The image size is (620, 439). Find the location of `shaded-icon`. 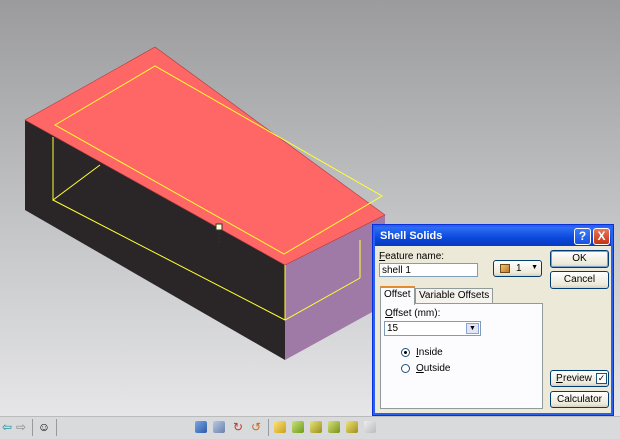

shaded-icon is located at coordinates (219, 427).